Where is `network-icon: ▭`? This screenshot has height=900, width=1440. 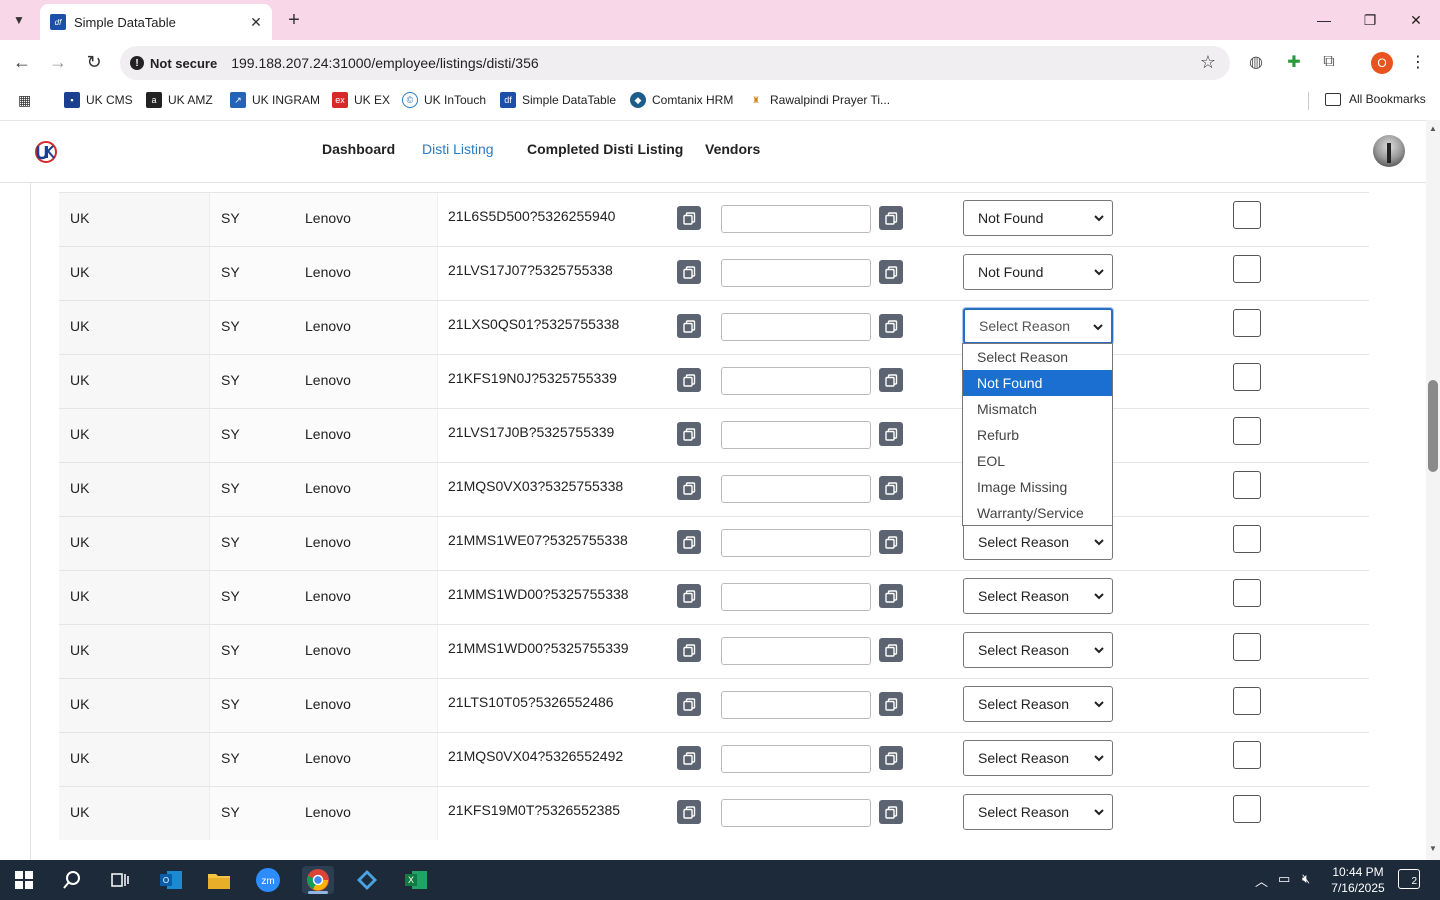
network-icon: ▭ is located at coordinates (1284, 879).